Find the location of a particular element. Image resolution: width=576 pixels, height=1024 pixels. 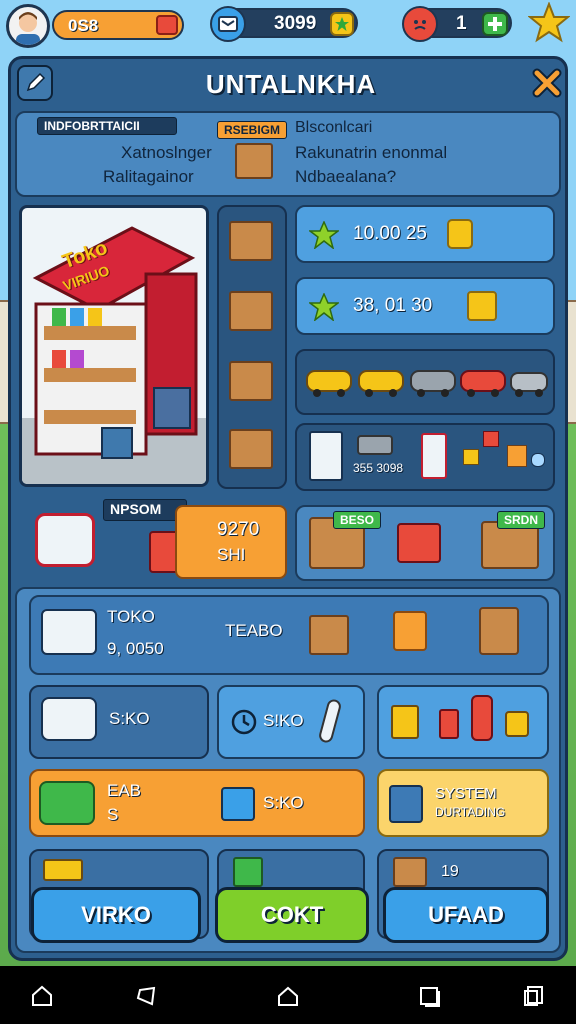

close-icon is located at coordinates (547, 83).